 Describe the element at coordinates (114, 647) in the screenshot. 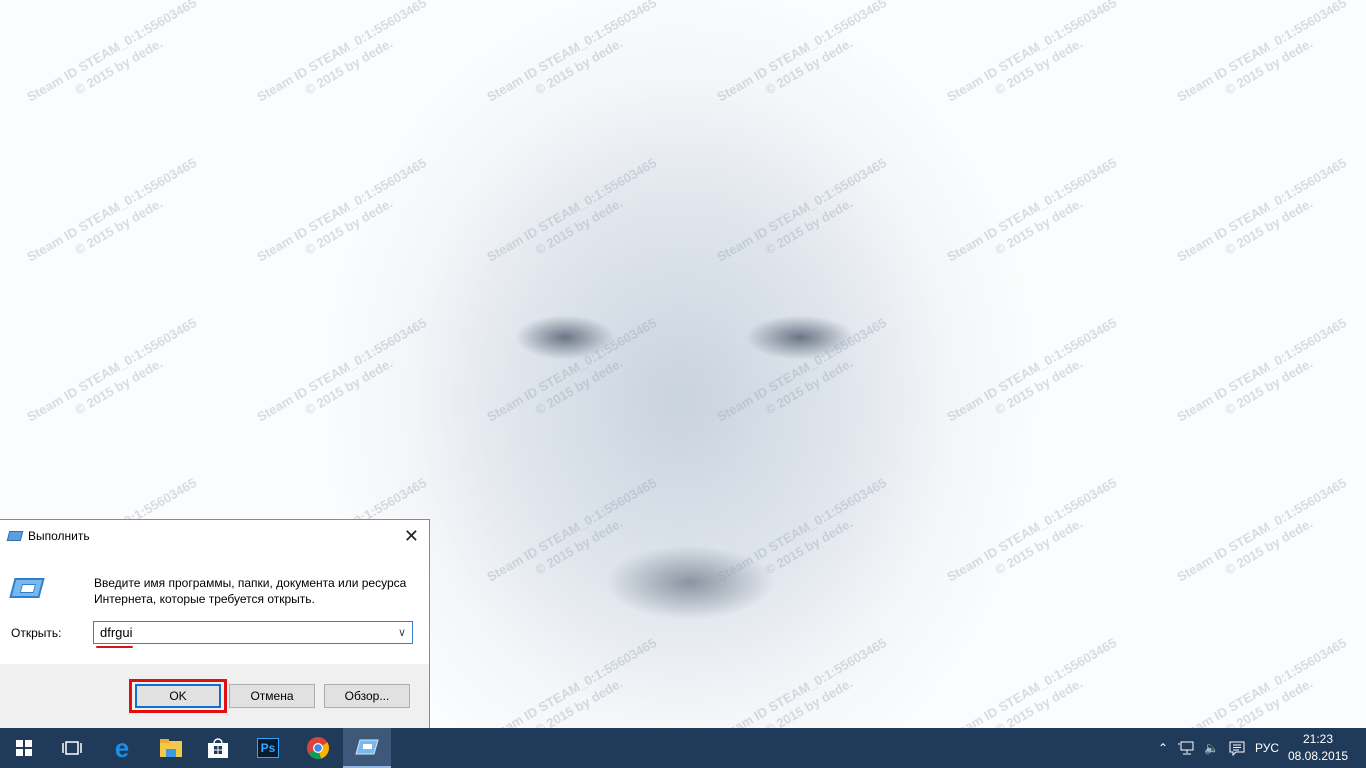

I see `red-underline-annotation` at that location.